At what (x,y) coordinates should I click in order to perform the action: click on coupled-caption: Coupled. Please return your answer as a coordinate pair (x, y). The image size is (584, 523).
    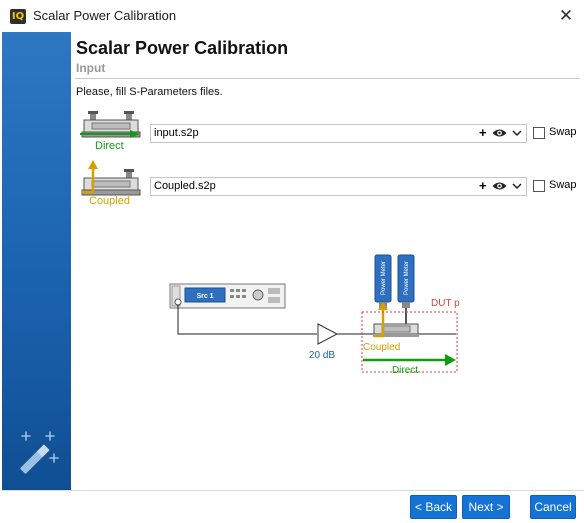
    Looking at the image, I should click on (109, 201).